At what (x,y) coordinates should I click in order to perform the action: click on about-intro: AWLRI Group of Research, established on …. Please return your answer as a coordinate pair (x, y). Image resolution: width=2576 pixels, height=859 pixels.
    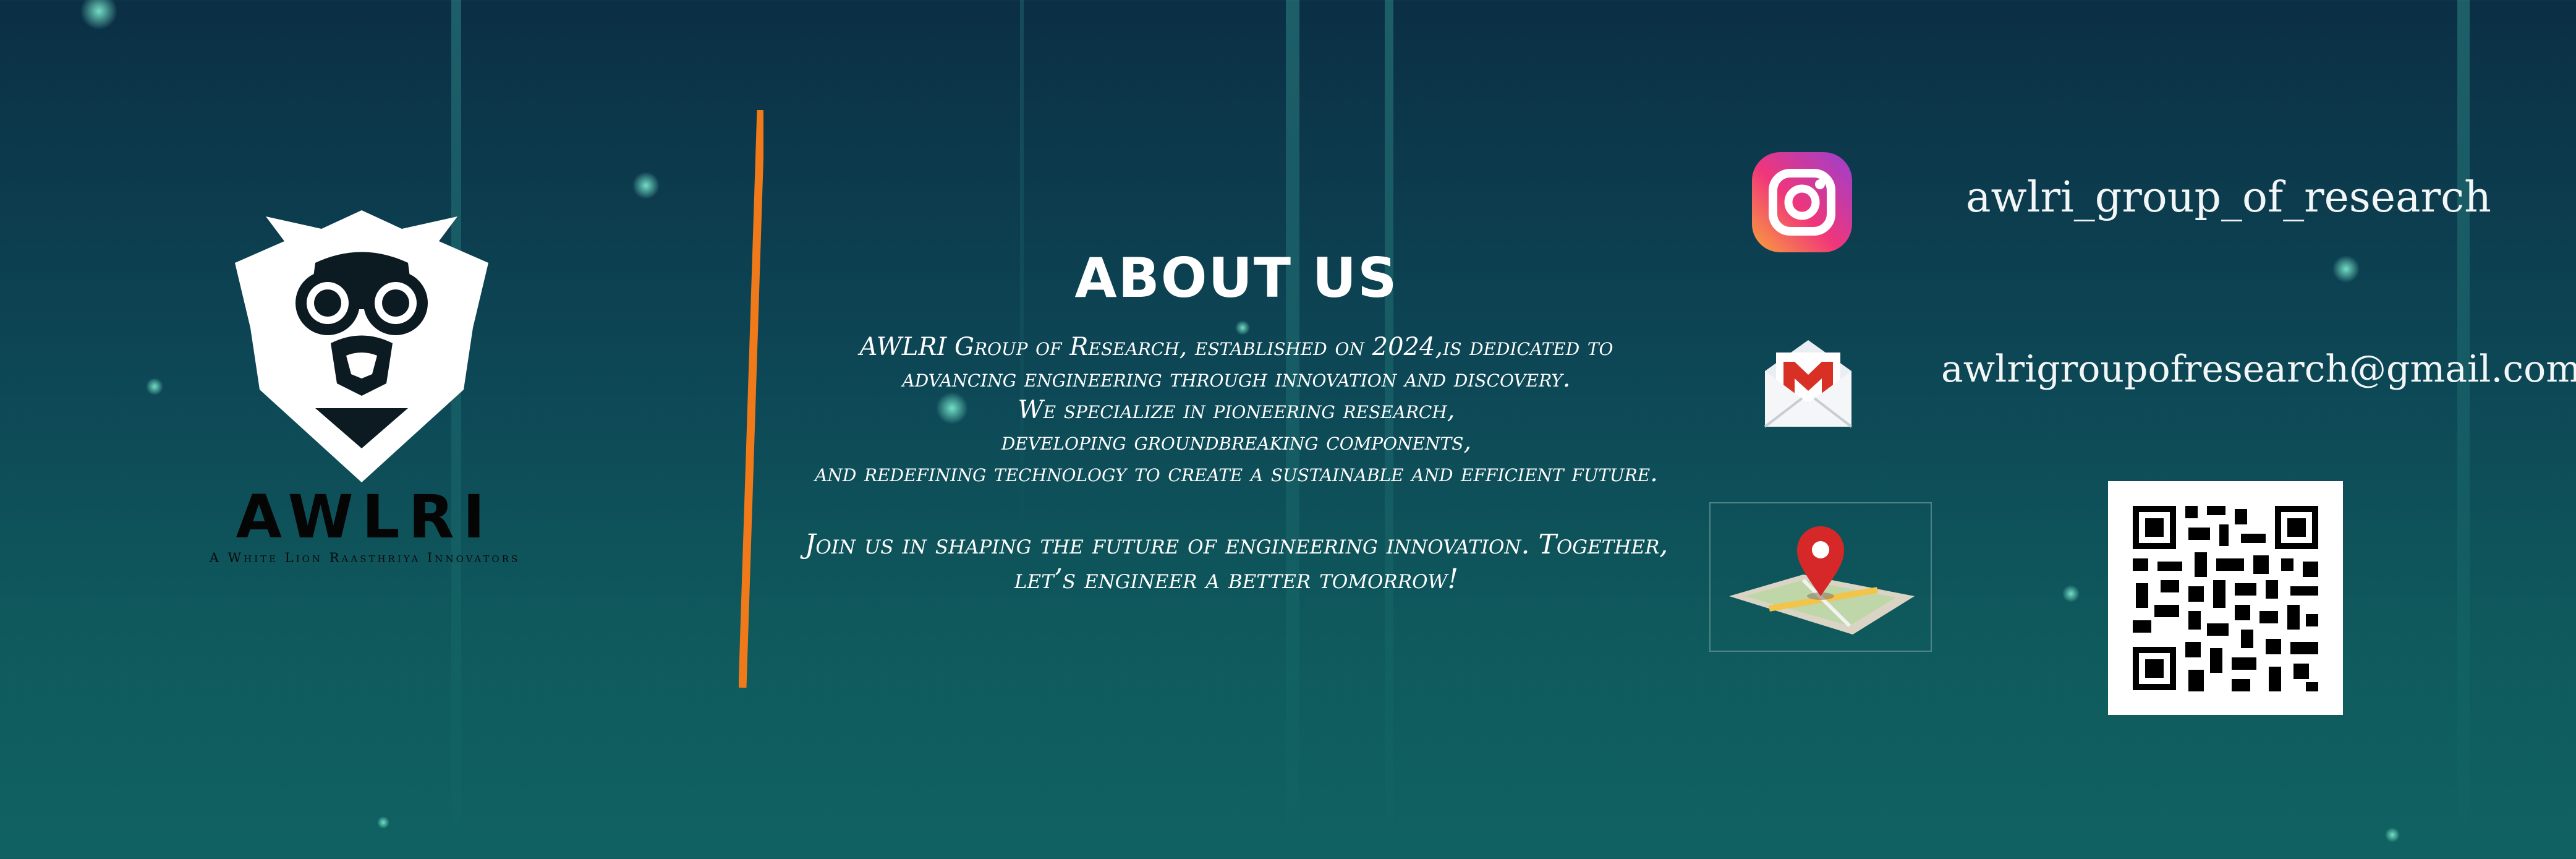
    Looking at the image, I should click on (1236, 410).